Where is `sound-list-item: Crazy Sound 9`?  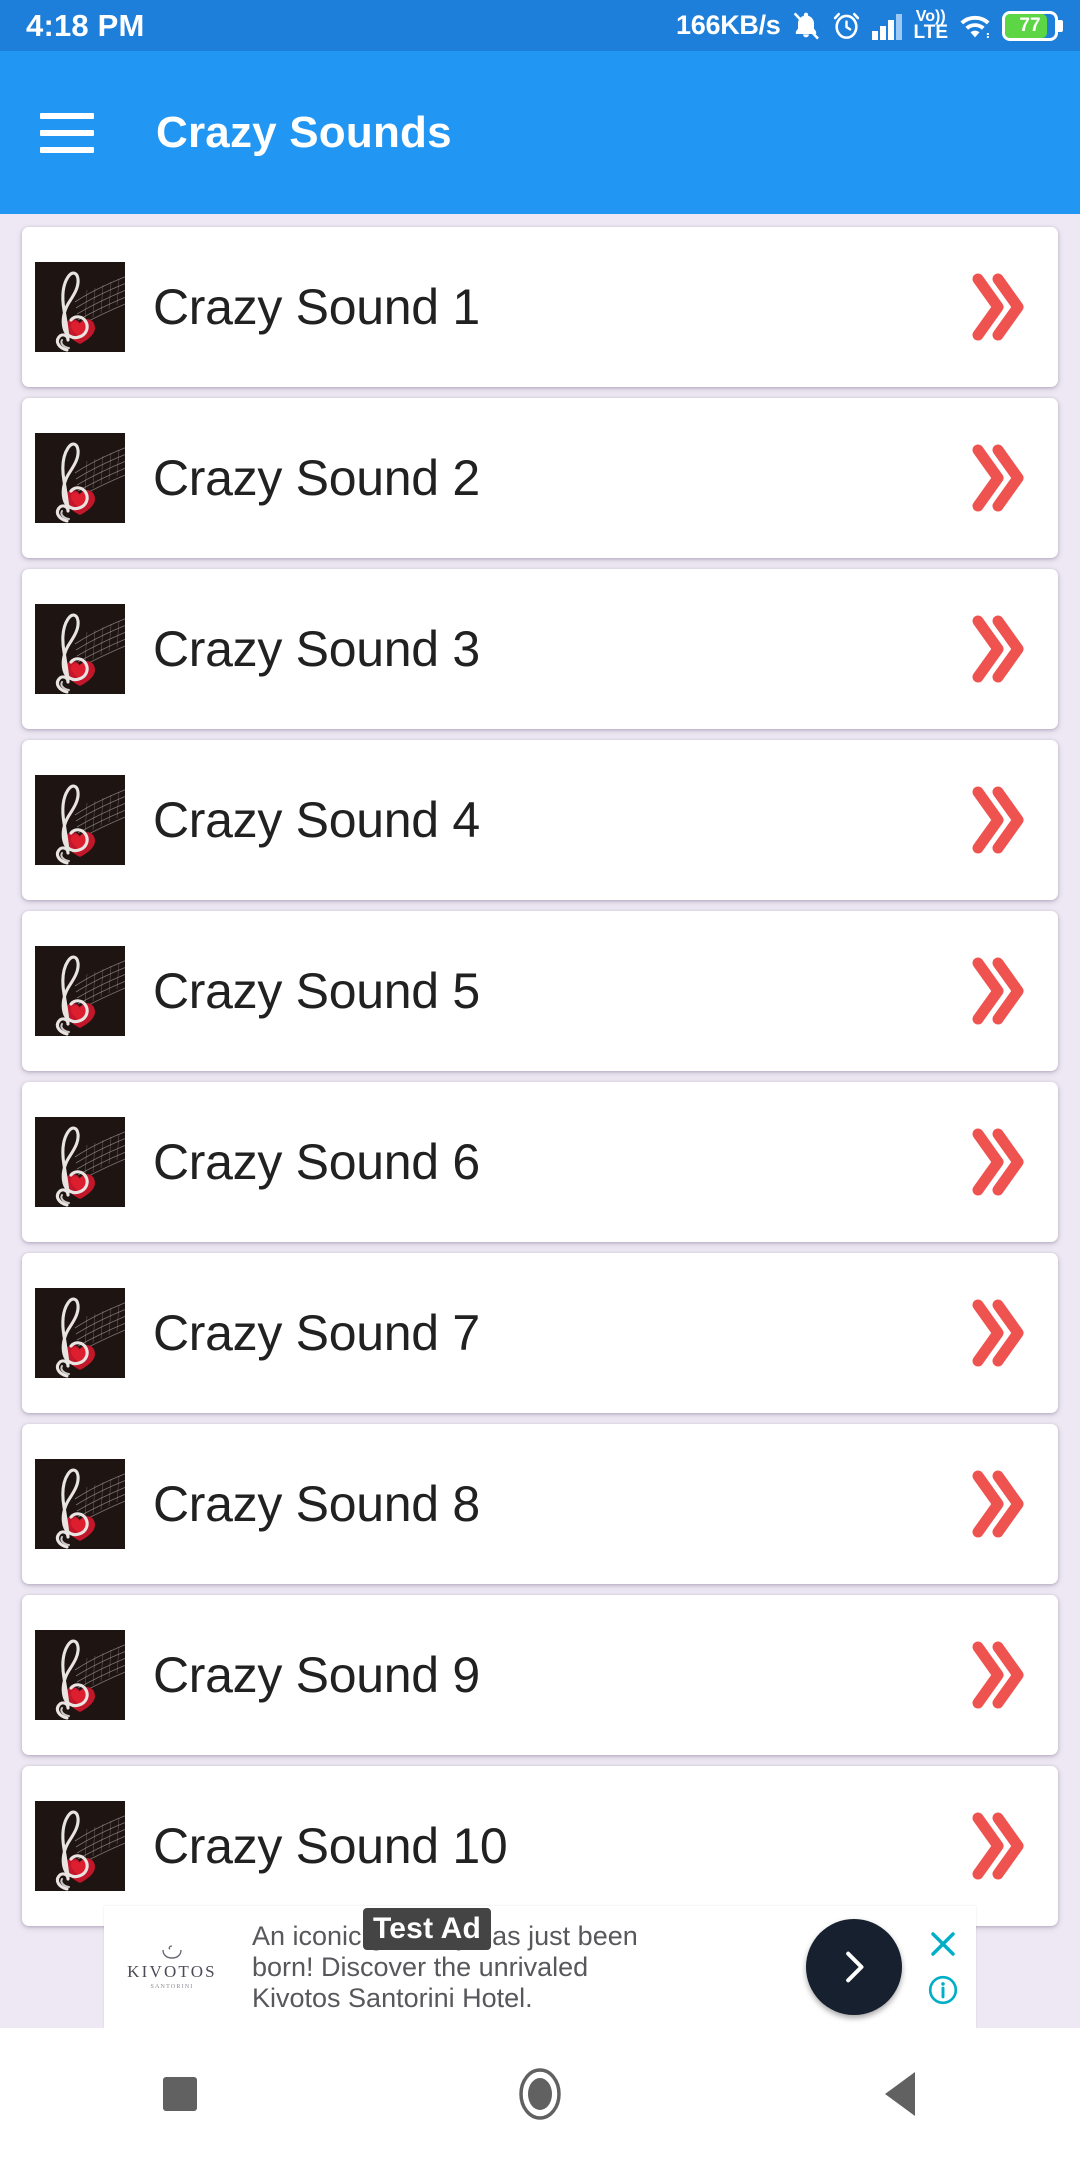 sound-list-item: Crazy Sound 9 is located at coordinates (540, 1675).